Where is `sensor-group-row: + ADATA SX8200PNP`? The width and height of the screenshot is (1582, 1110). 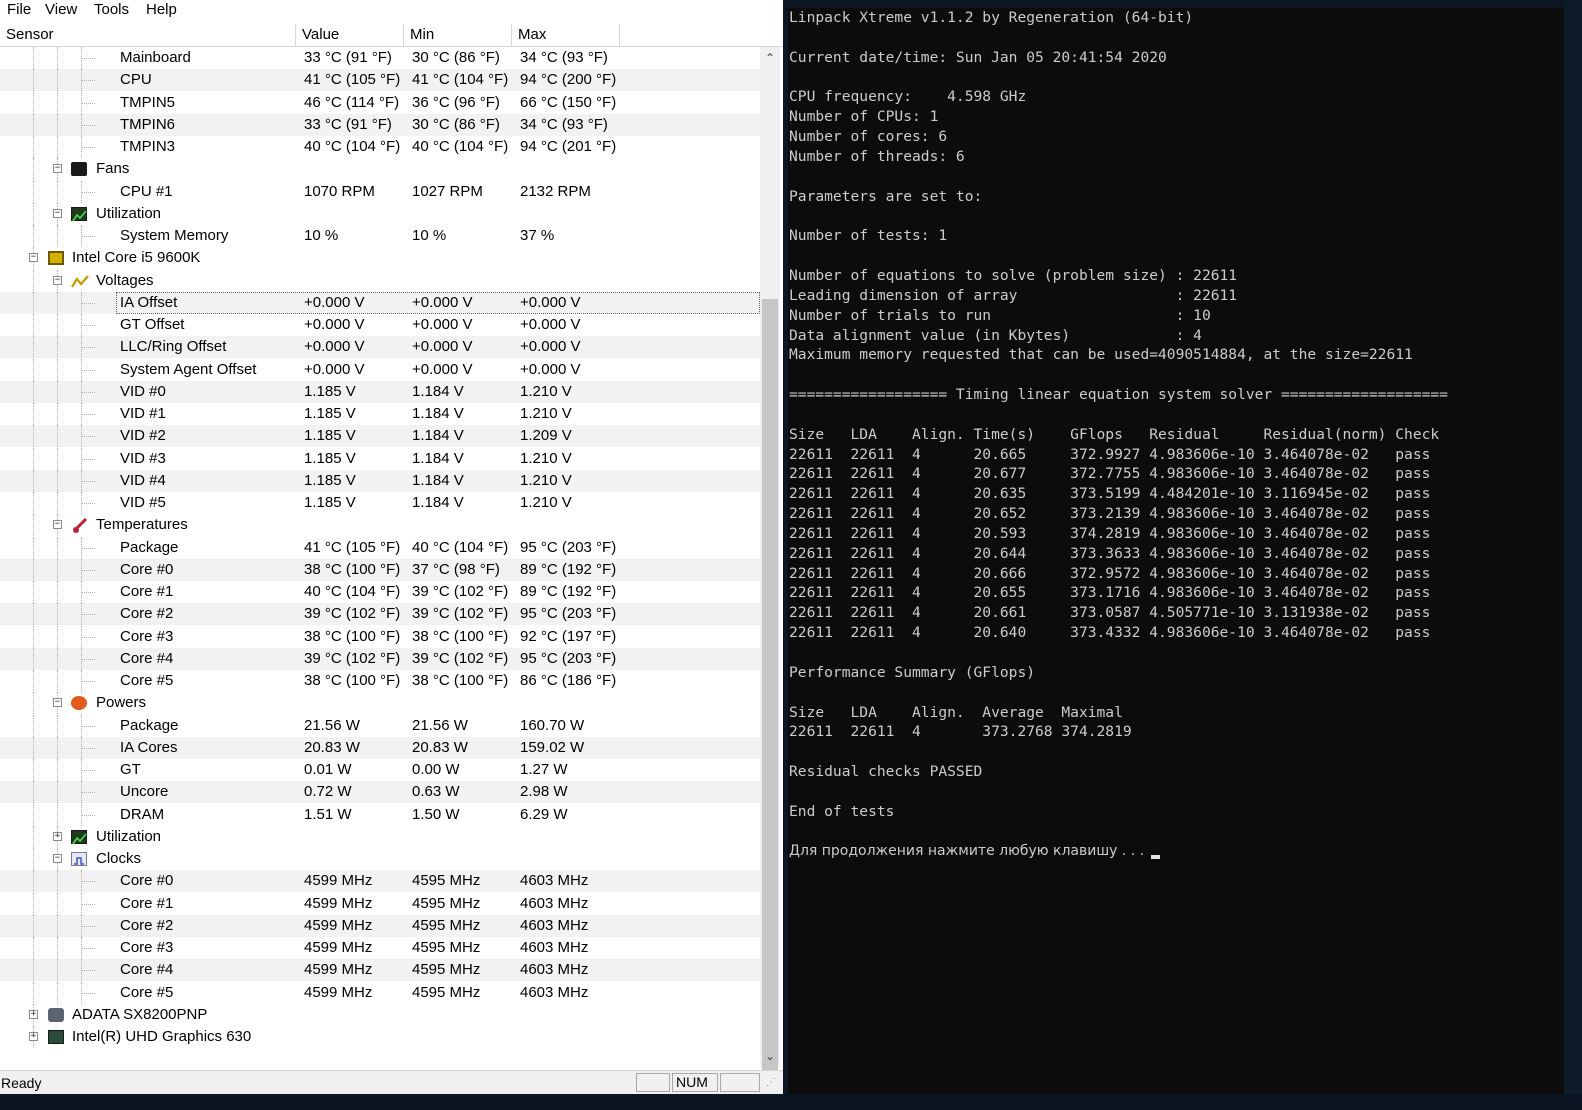 sensor-group-row: + ADATA SX8200PNP is located at coordinates (380, 1015).